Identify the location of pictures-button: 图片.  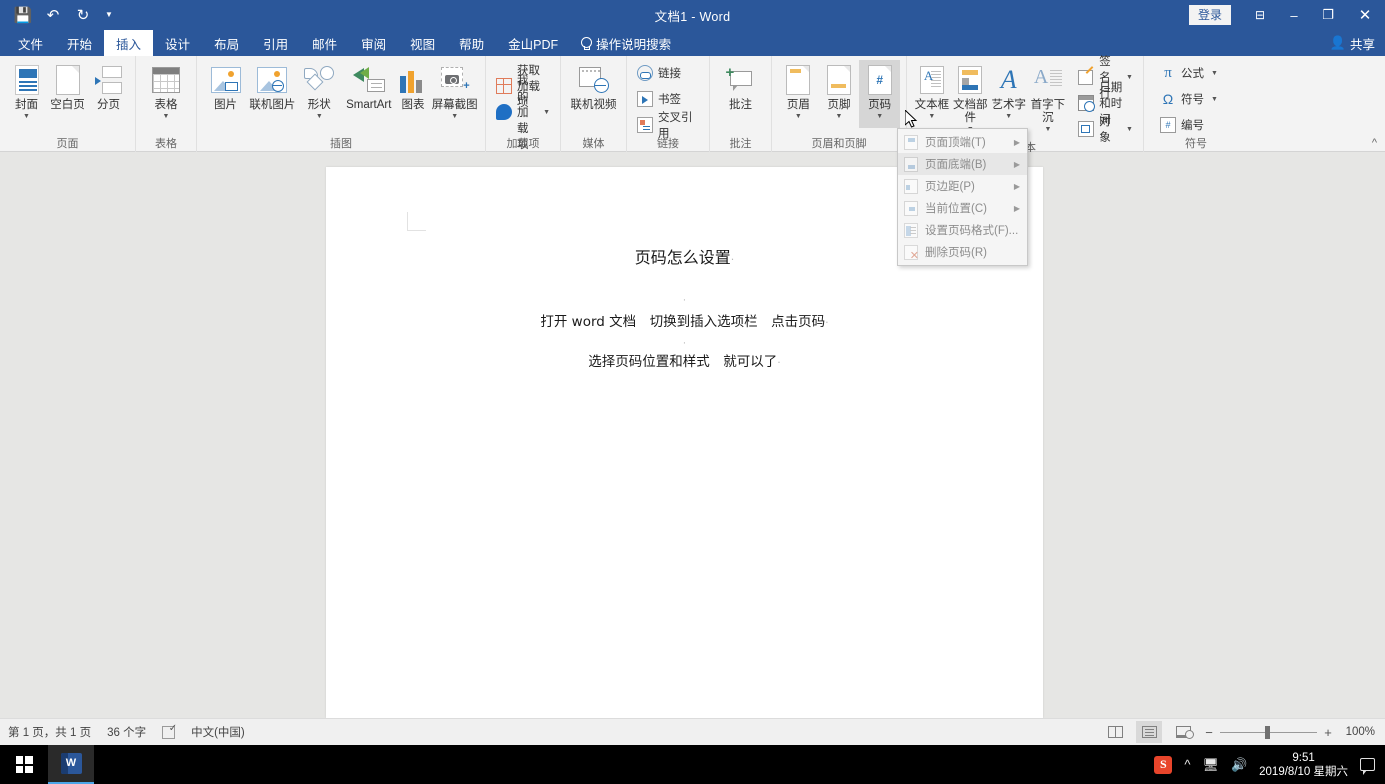
(225, 94).